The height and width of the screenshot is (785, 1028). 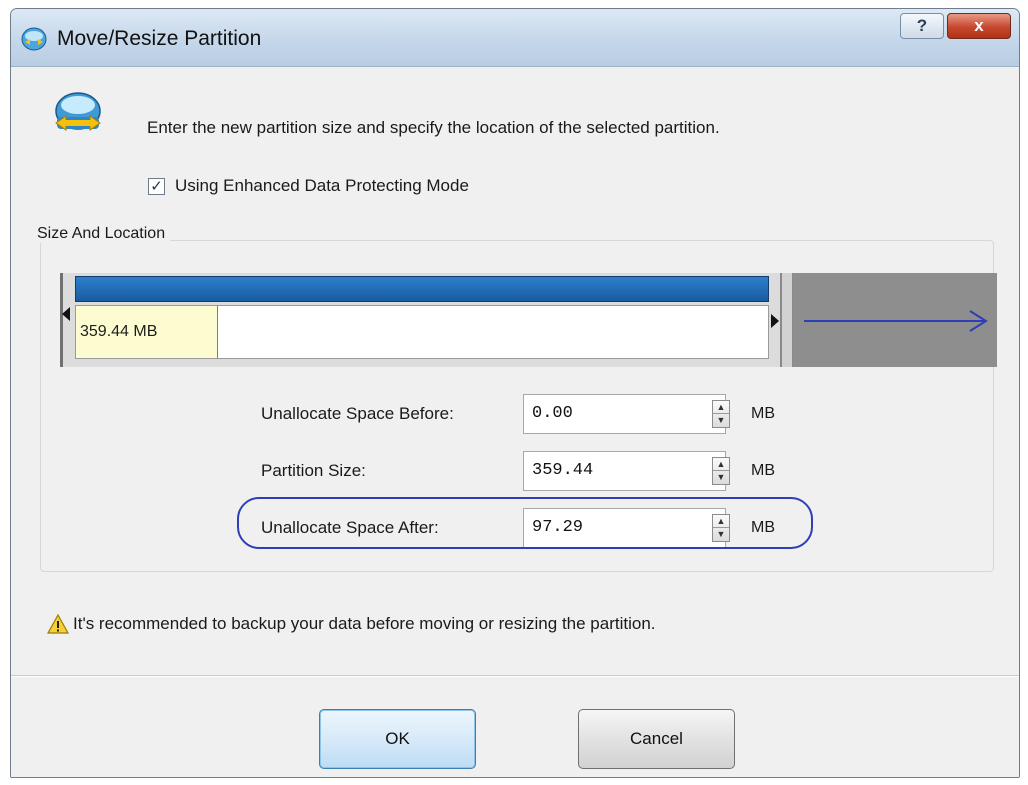 I want to click on enhanced-mode-option: ✓ Using Enhanced Data Protecting Mode, so click(x=308, y=186).